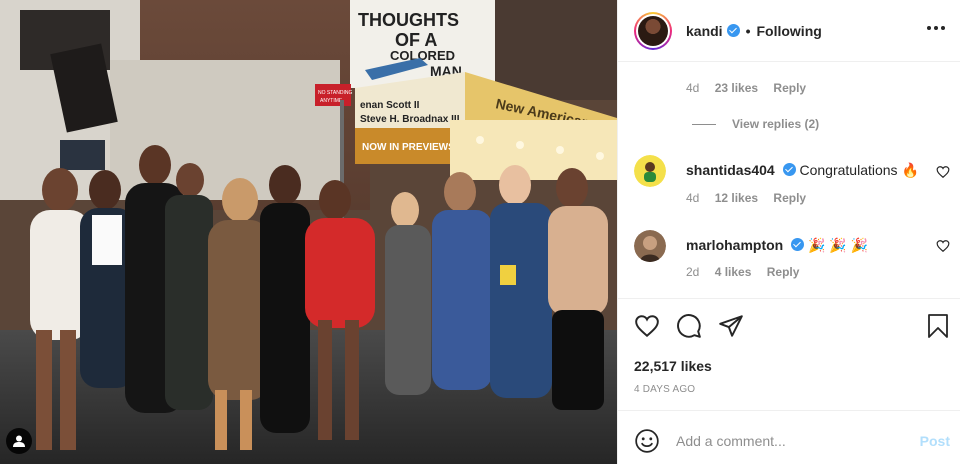 The width and height of the screenshot is (960, 464). I want to click on add-comment-row: Add a comment... Post, so click(792, 441).